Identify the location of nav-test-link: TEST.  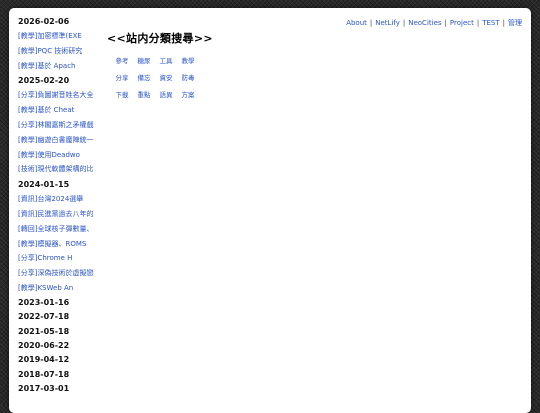
(490, 23).